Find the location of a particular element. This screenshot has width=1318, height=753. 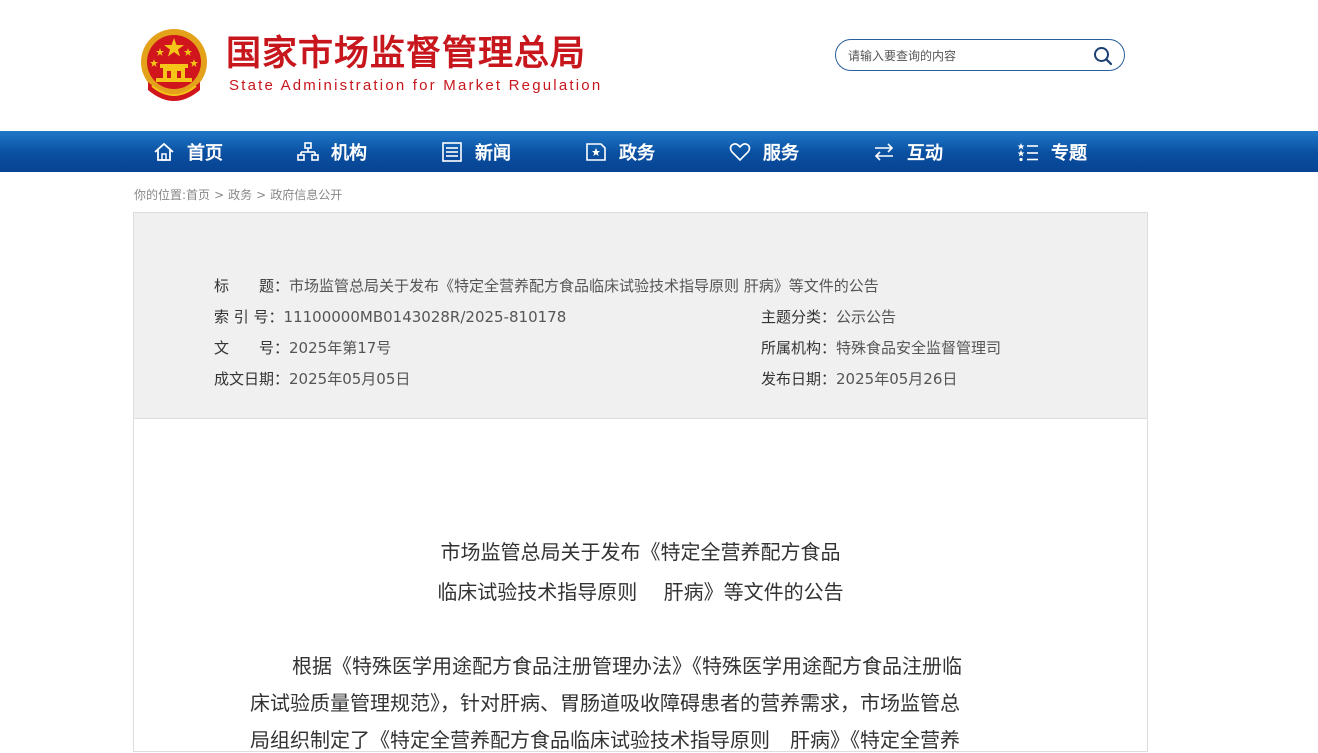

nav-item-organization: 机构 is located at coordinates (332, 151).